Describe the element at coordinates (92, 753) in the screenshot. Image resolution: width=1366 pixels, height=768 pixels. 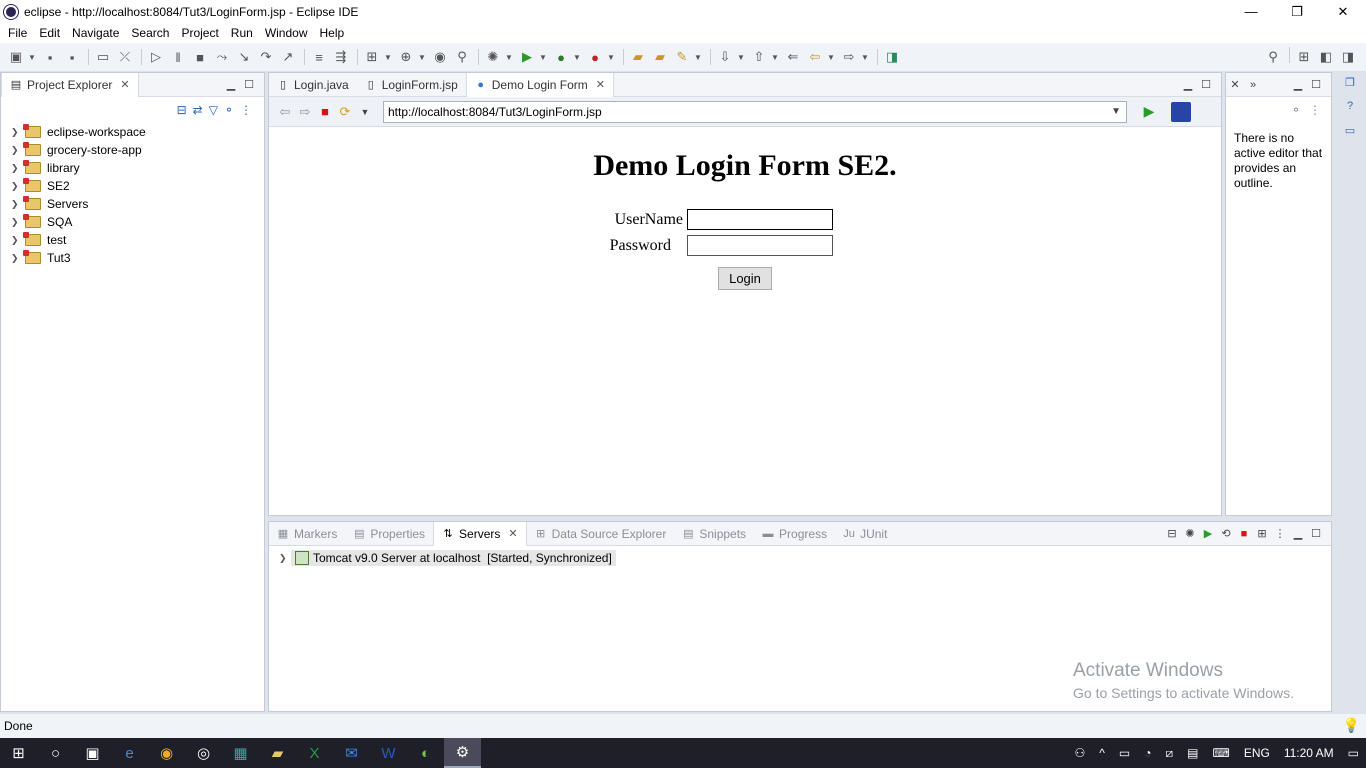
I see `store-icon: ▣` at that location.